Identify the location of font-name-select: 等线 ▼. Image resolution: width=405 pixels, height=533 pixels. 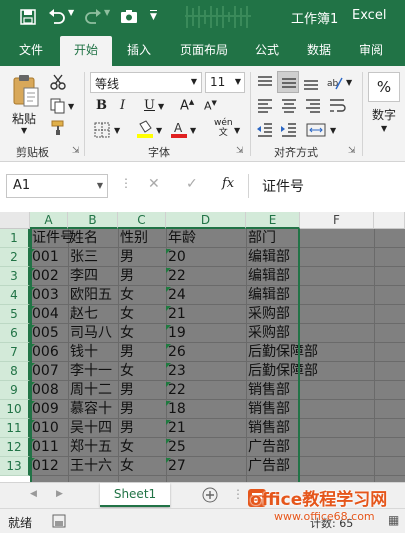
(146, 82).